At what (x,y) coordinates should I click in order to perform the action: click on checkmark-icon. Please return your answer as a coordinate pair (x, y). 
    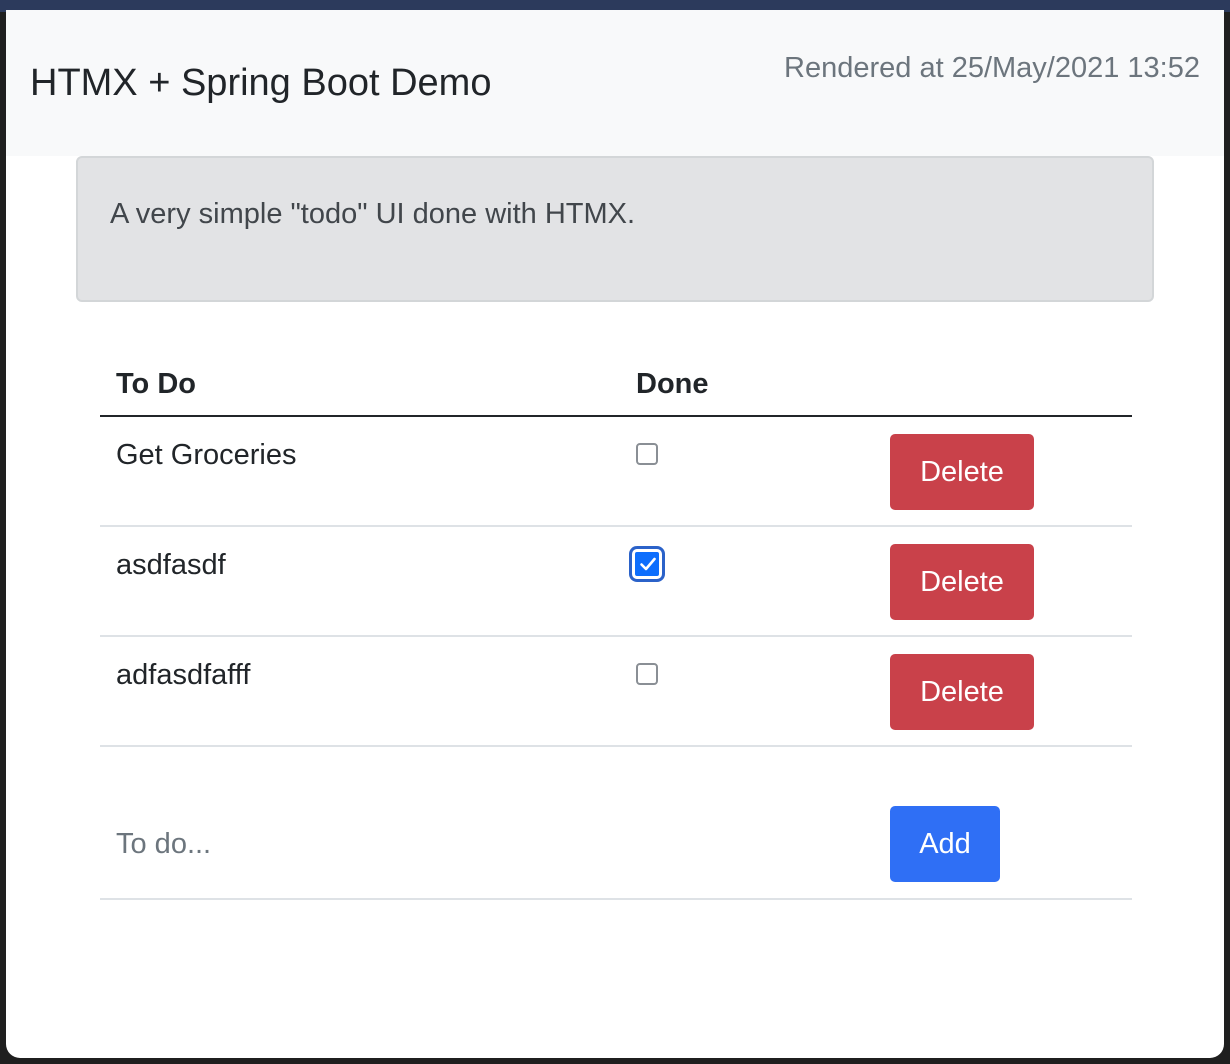
    Looking at the image, I should click on (648, 564).